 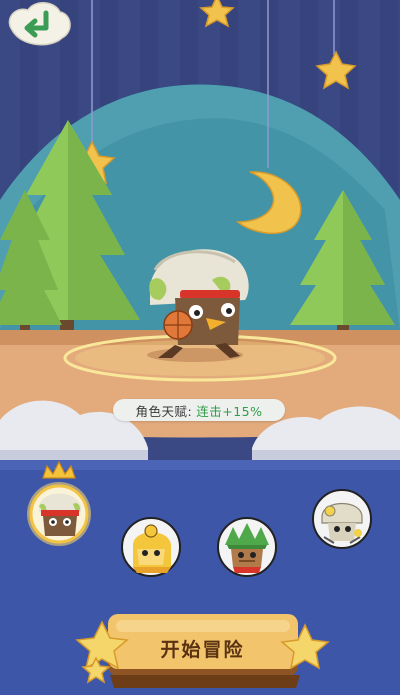 I want to click on talent-label: 角色天赋: 连击+15%, so click(x=199, y=410).